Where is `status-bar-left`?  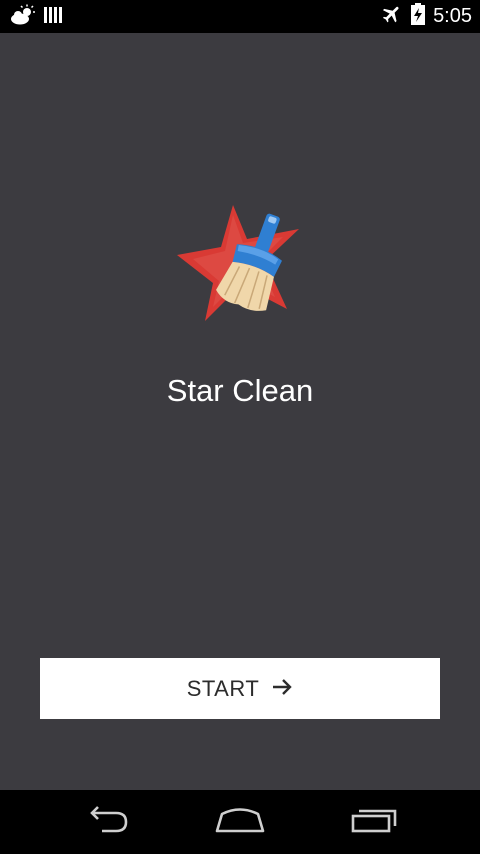
status-bar-left is located at coordinates (36, 17).